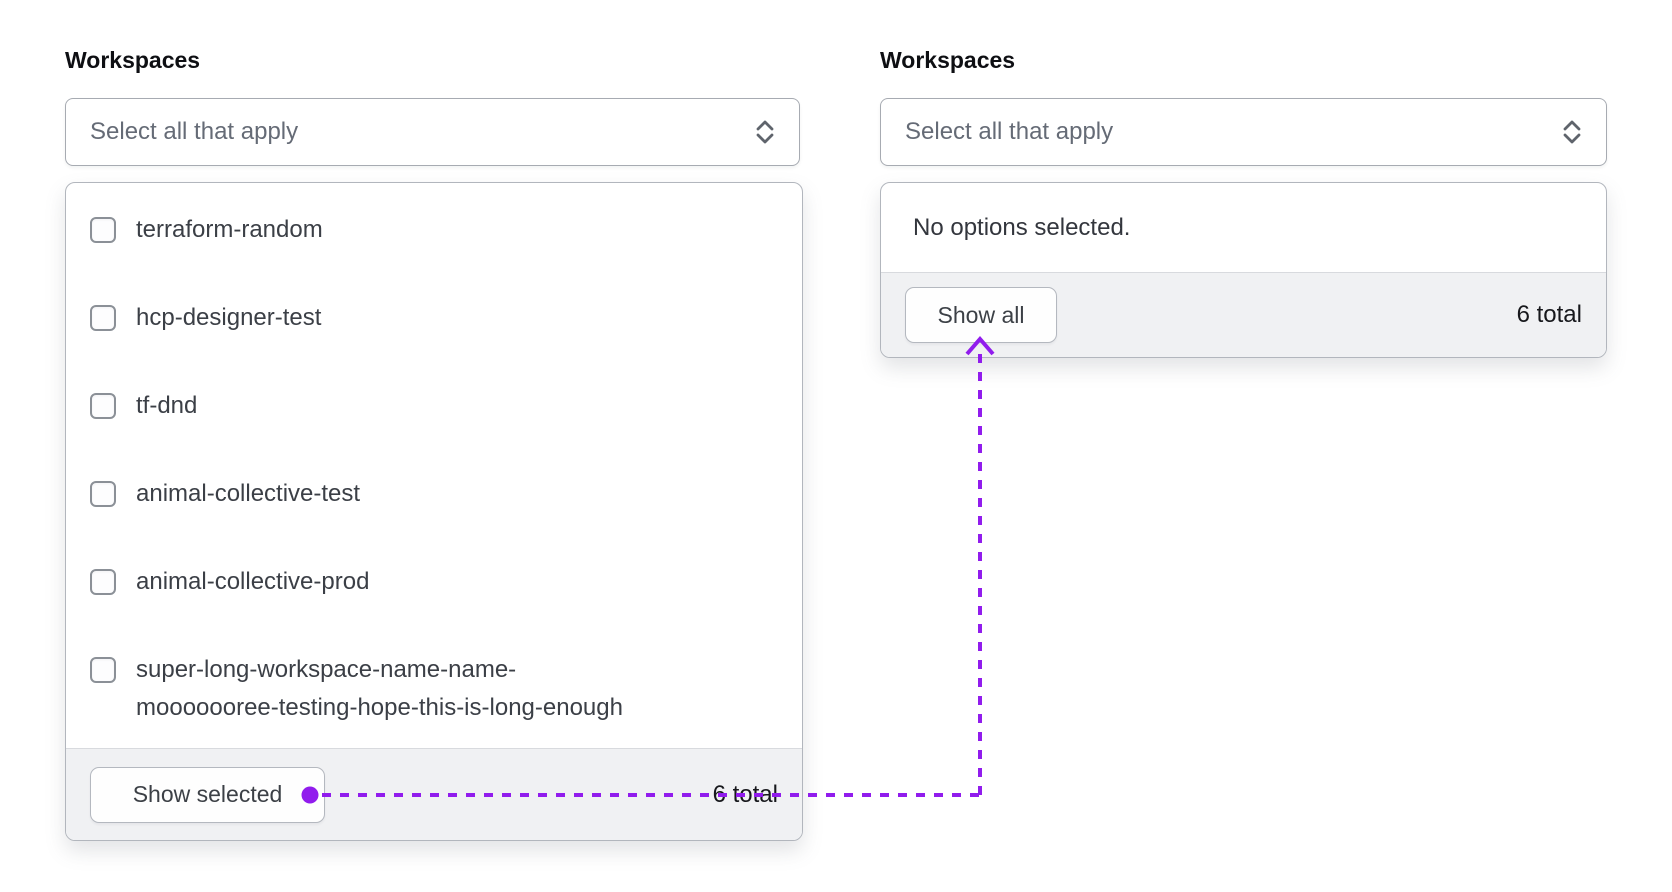 The image size is (1672, 892). What do you see at coordinates (434, 794) in the screenshot?
I see `left-dropdown-footer: Show selected 6 total` at bounding box center [434, 794].